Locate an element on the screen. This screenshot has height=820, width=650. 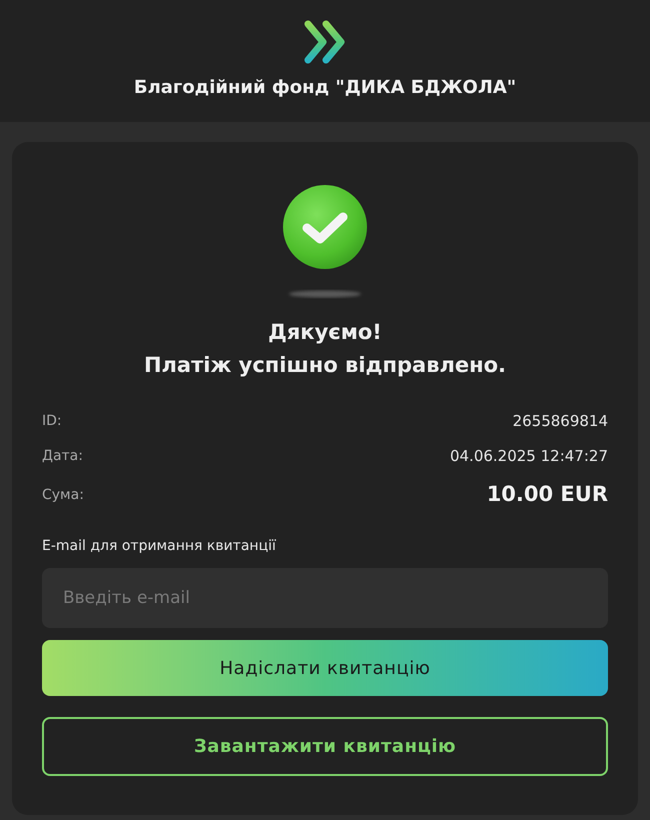
email-label: E-mail для отримання квитанції is located at coordinates (159, 546).